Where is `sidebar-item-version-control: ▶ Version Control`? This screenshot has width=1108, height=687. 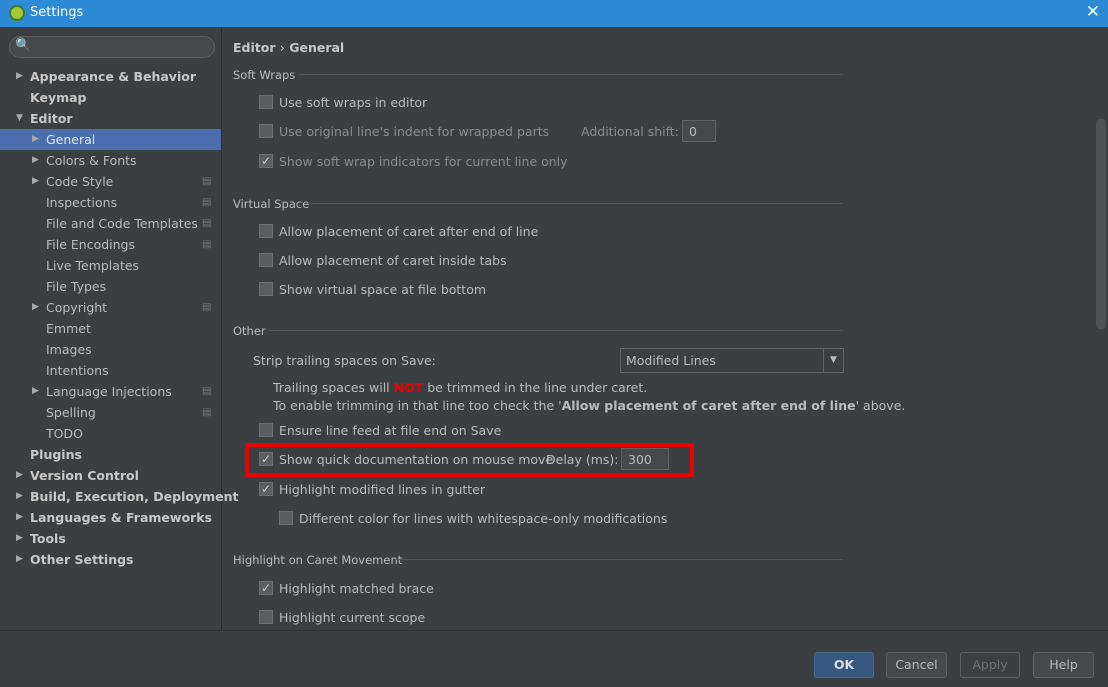 sidebar-item-version-control: ▶ Version Control is located at coordinates (110, 475).